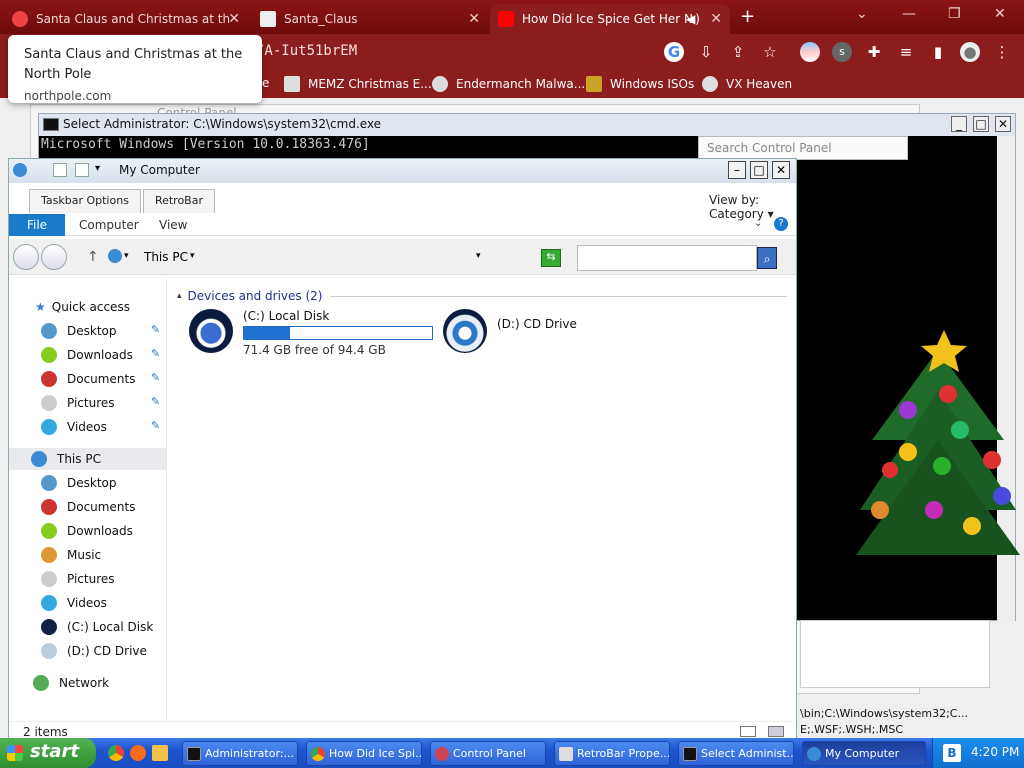  What do you see at coordinates (510, 331) in the screenshot?
I see `drive-d: (D:) CD Drive` at bounding box center [510, 331].